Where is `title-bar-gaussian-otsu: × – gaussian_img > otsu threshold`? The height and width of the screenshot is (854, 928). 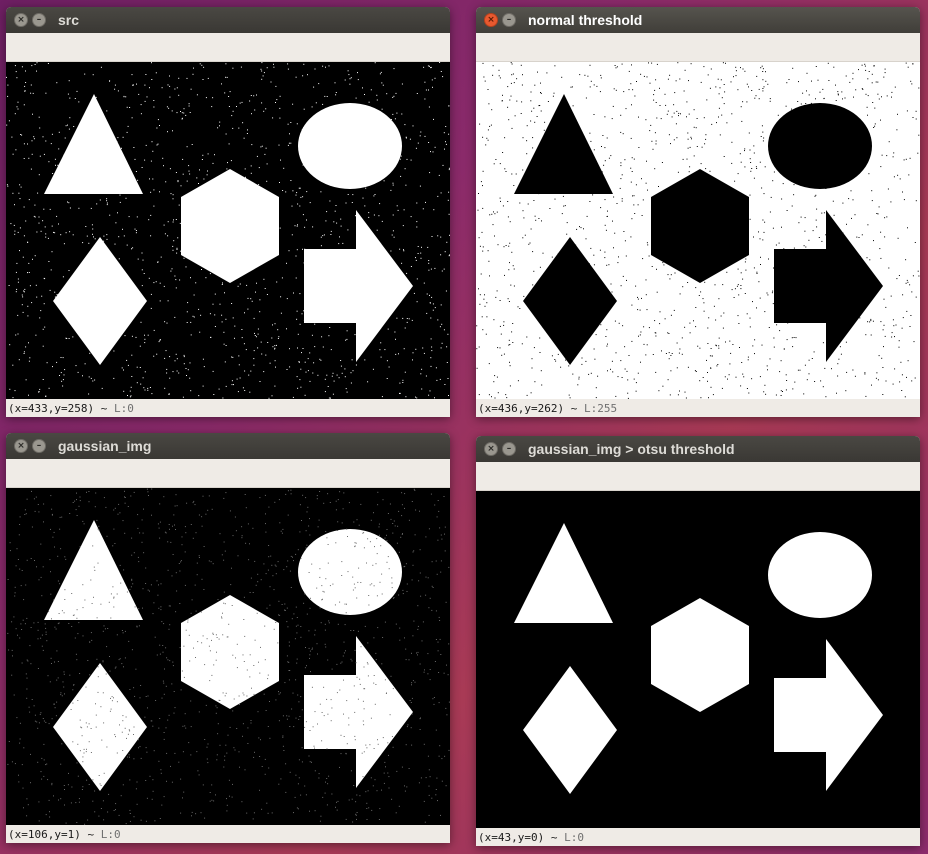
title-bar-gaussian-otsu: × – gaussian_img > otsu threshold is located at coordinates (698, 449).